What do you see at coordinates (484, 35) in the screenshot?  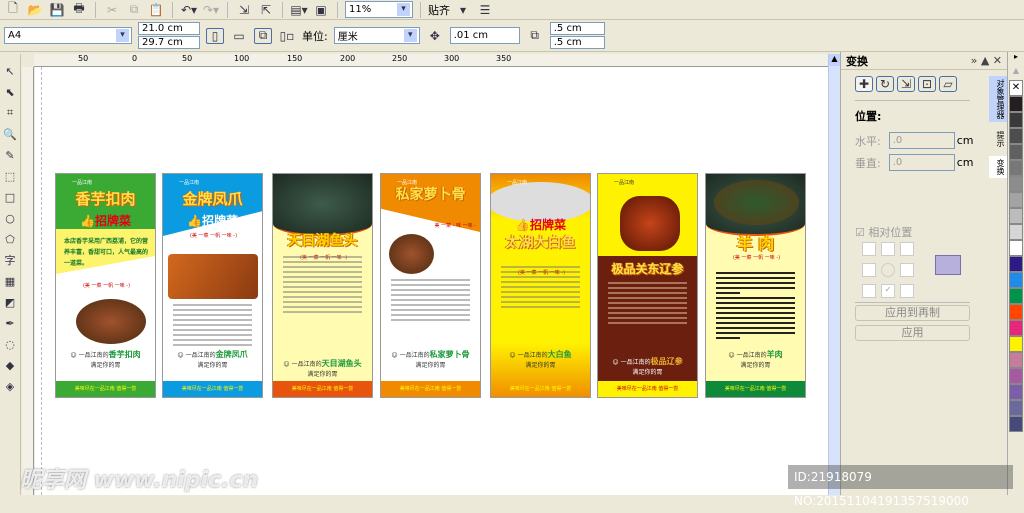 I see `nudge-input: .01 cm` at bounding box center [484, 35].